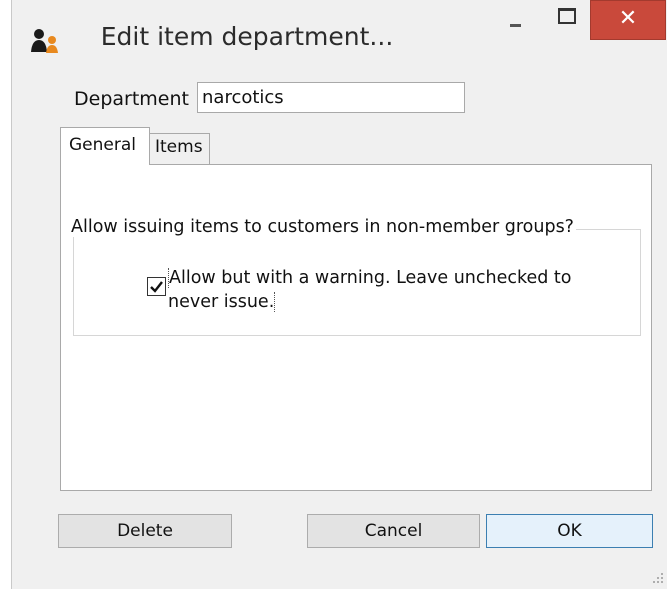 This screenshot has width=667, height=589. I want to click on title-bar: Edit item department... ✕, so click(339, 39).